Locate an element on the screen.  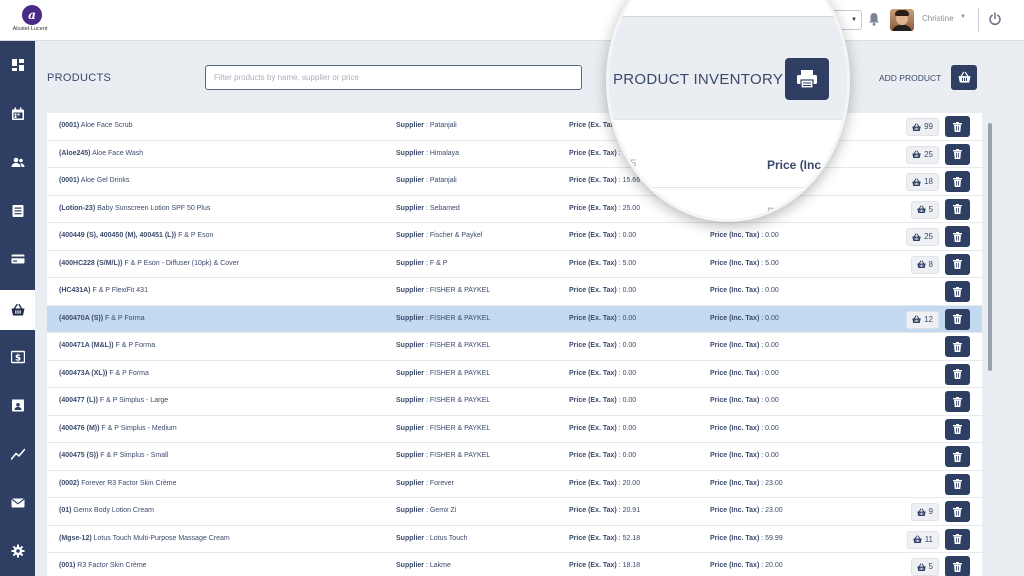
avatar is located at coordinates (902, 20).